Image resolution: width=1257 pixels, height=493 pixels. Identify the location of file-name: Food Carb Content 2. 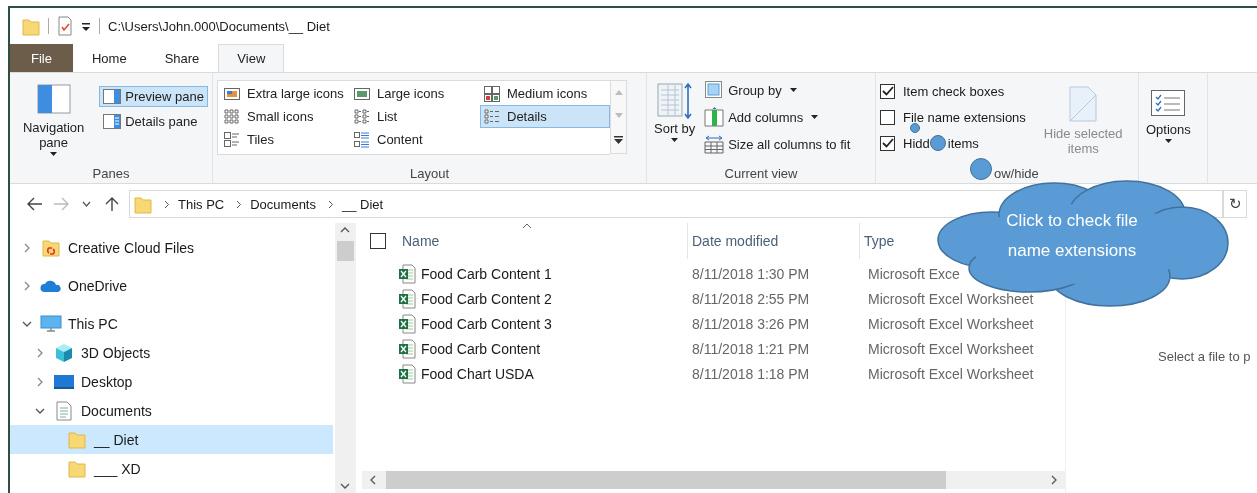
(486, 298).